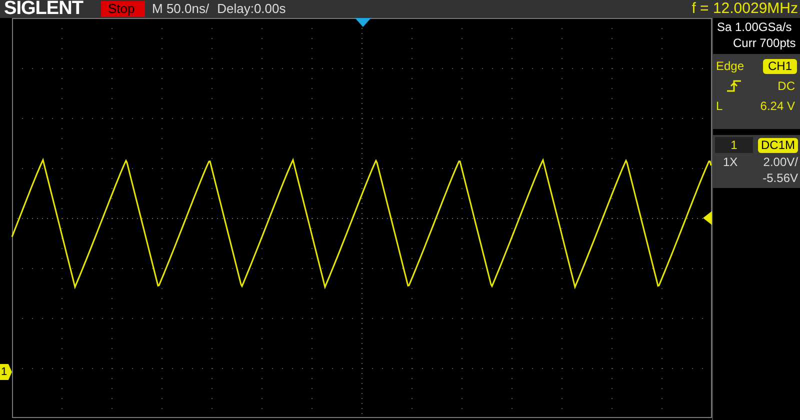 This screenshot has width=800, height=420. I want to click on memory-depth-label: Curr 700pts, so click(764, 43).